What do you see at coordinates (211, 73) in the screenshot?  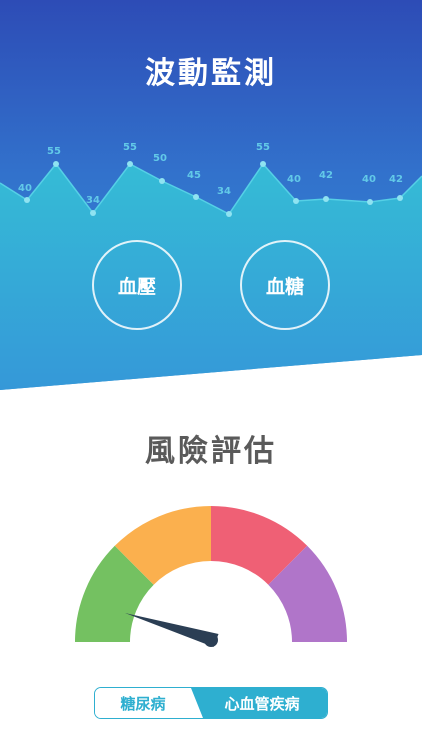 I see `wave-monitor-title: 波動監測` at bounding box center [211, 73].